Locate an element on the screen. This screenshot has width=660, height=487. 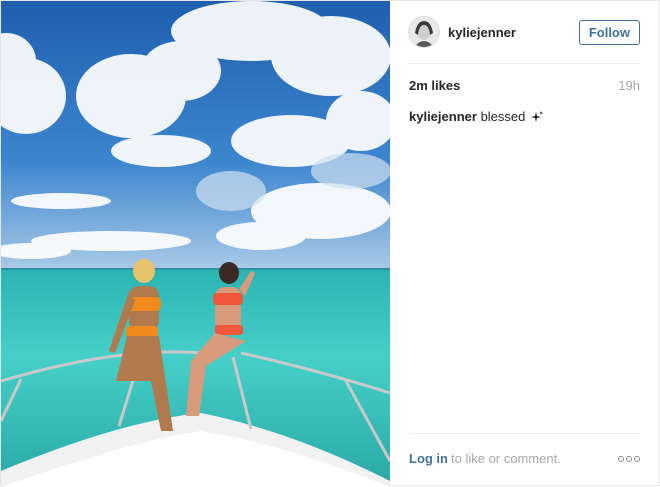
likes-count: 2m likes is located at coordinates (434, 85).